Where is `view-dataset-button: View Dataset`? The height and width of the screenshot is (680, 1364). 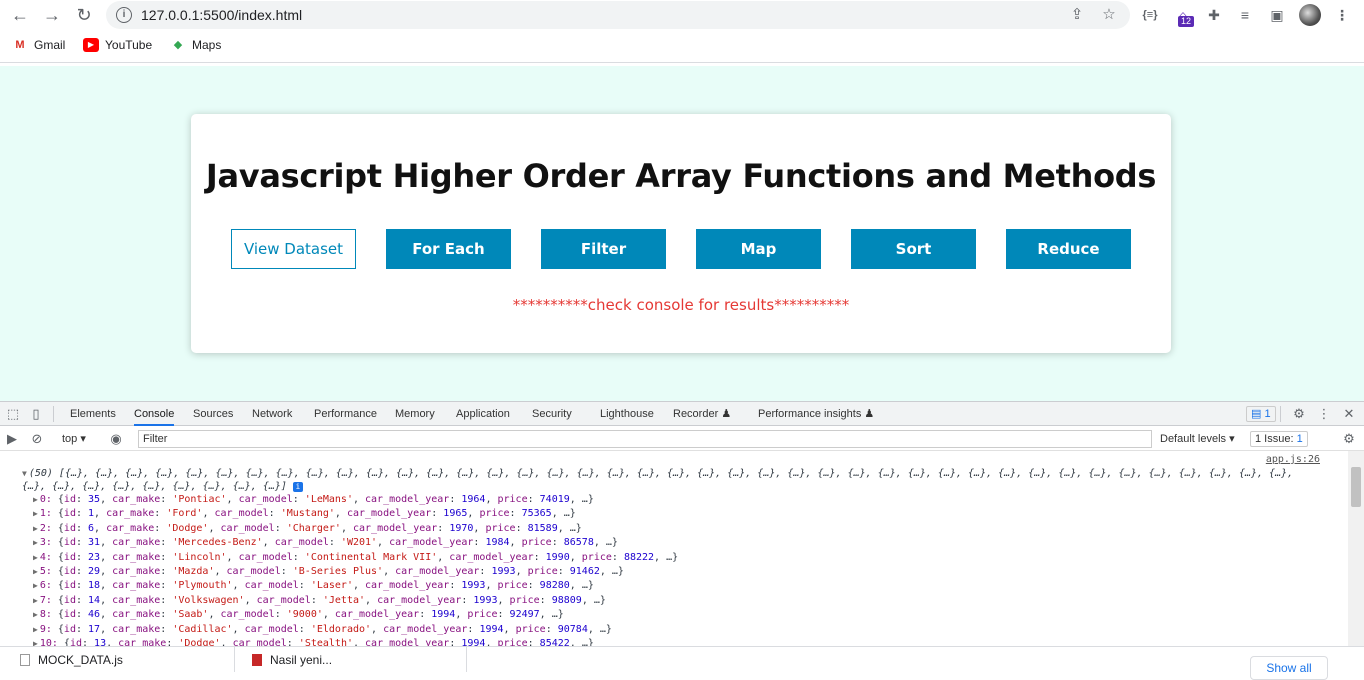
view-dataset-button: View Dataset is located at coordinates (293, 249).